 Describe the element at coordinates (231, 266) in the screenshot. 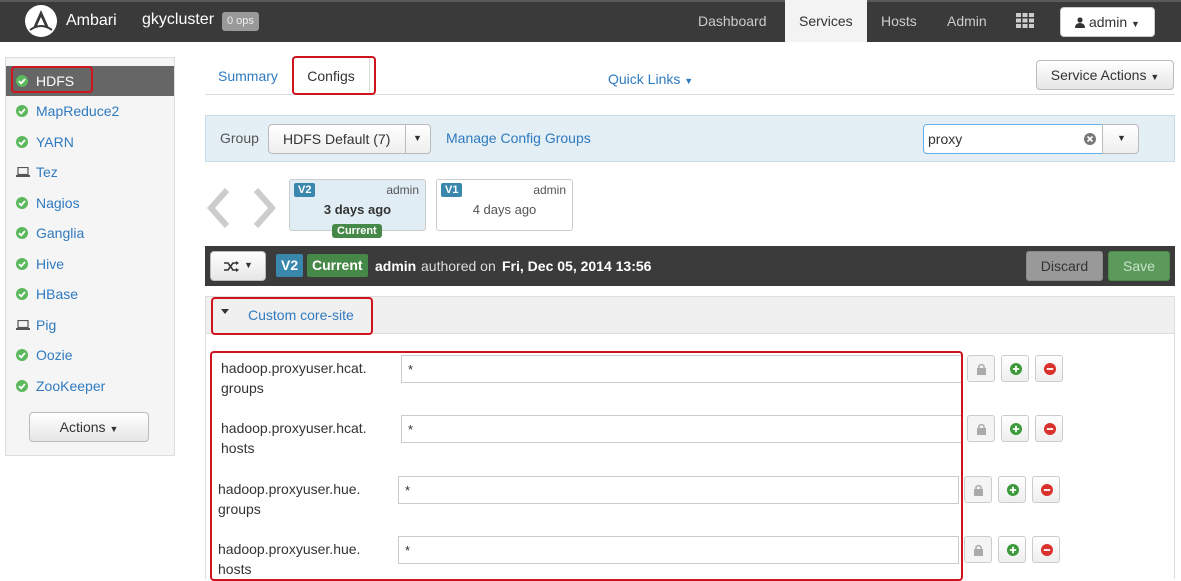

I see `shuffle-icon` at that location.